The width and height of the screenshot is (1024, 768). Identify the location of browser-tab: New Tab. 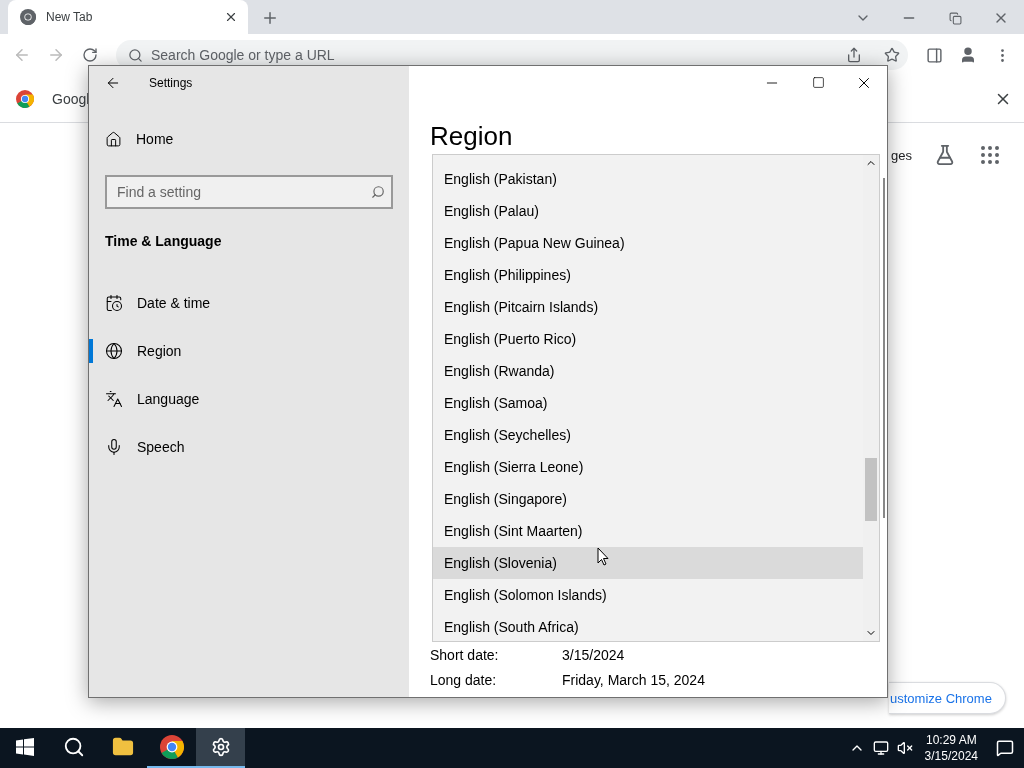
(128, 17).